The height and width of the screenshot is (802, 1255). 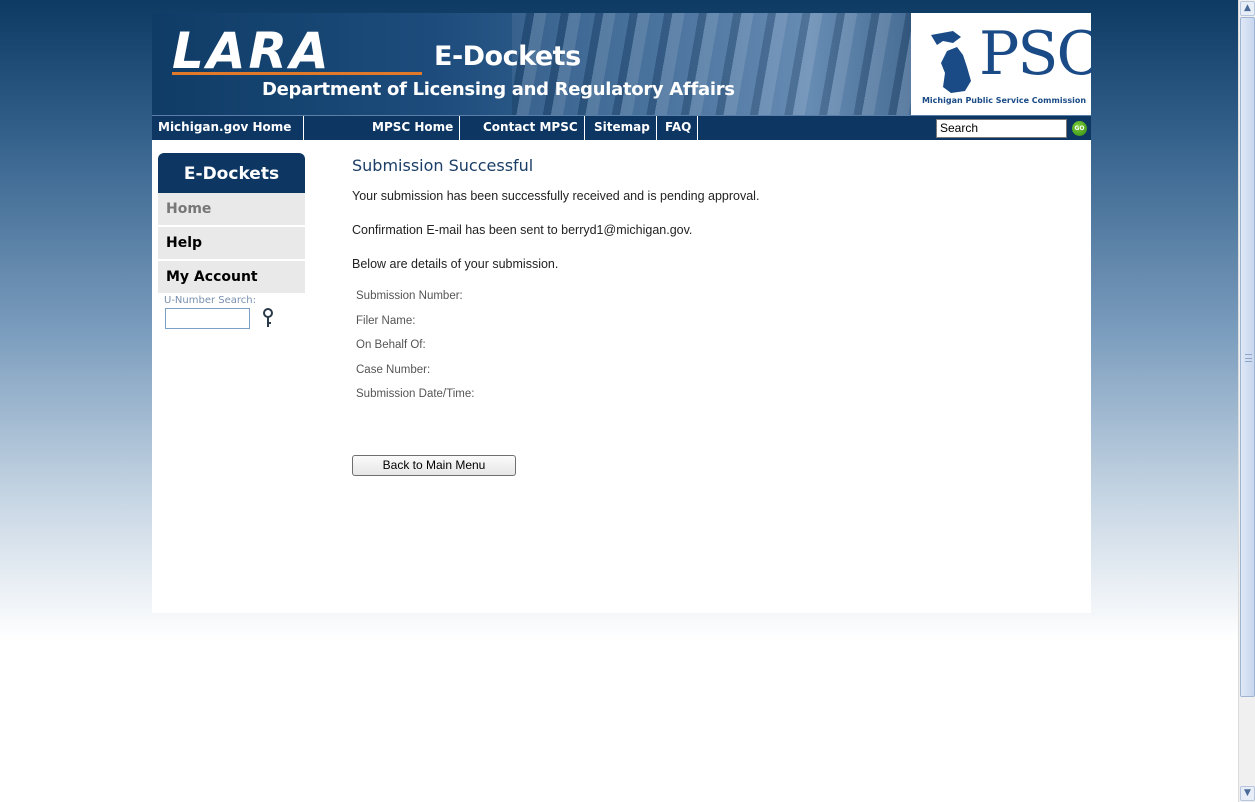 I want to click on sidebar-item-help: Help, so click(x=231, y=243).